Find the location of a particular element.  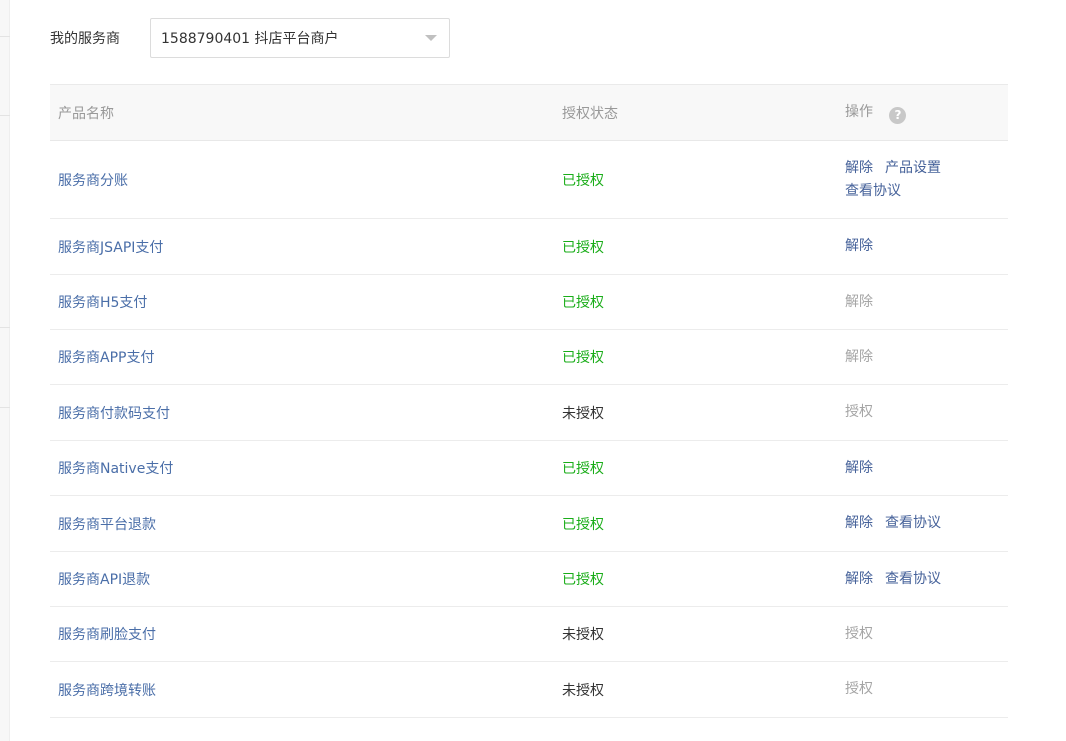

table-header-row: 产品名称 授权状态 操作 ? is located at coordinates (529, 112).